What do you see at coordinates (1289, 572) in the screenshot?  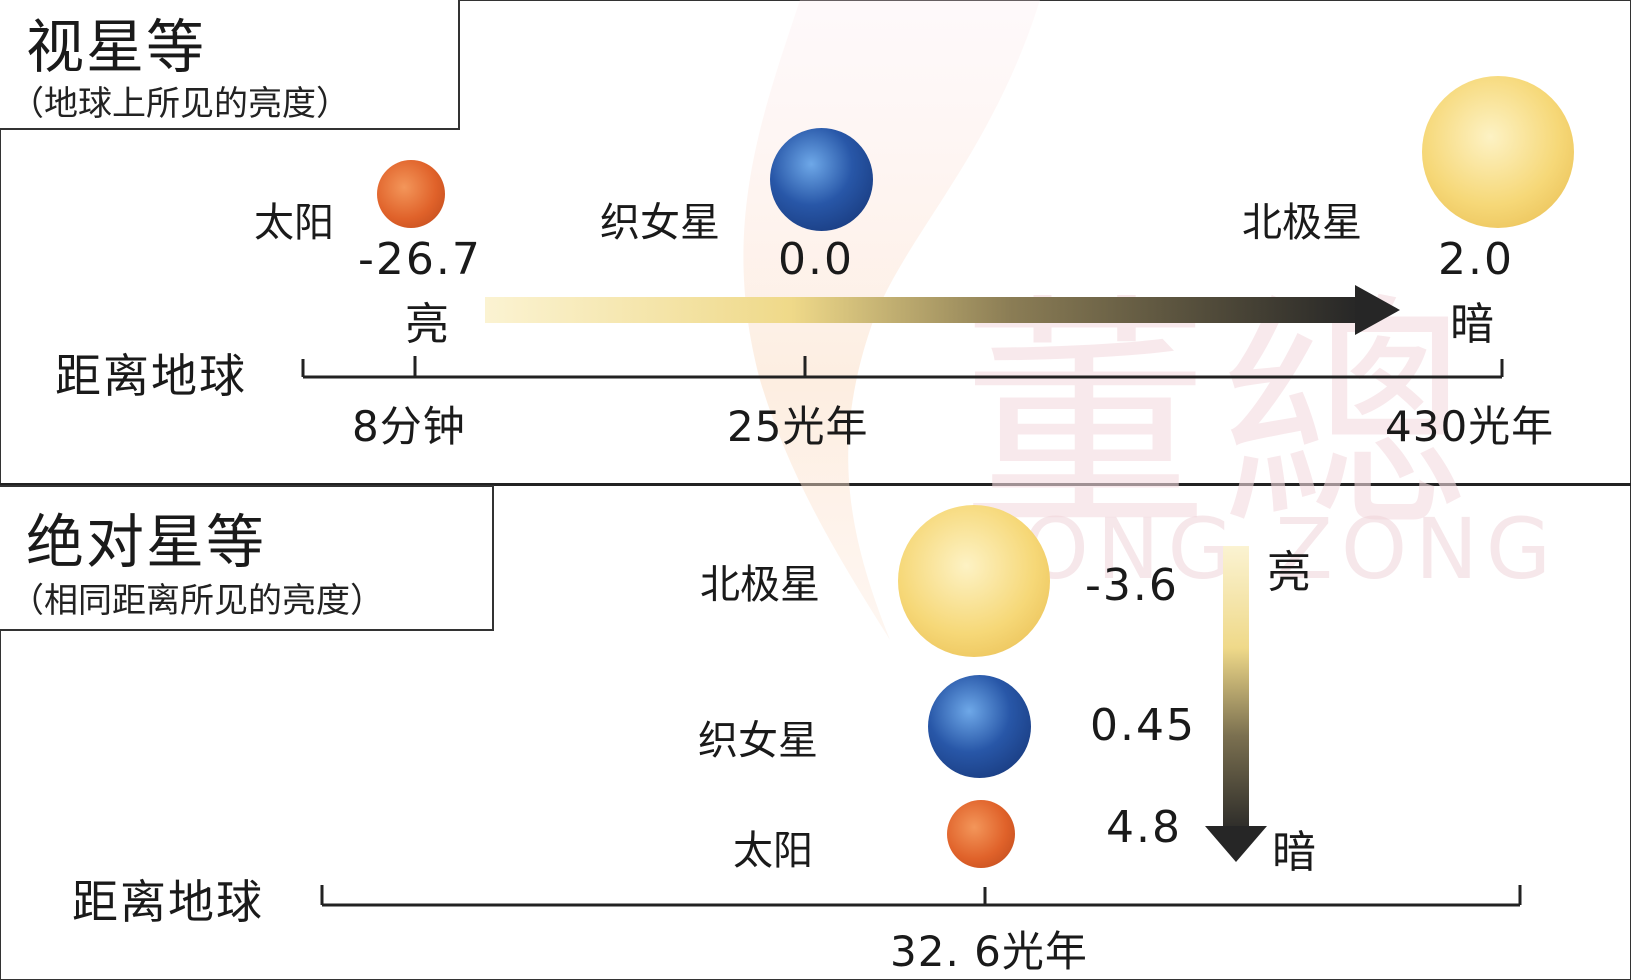 I see `bottom-bright-label: 亮` at bounding box center [1289, 572].